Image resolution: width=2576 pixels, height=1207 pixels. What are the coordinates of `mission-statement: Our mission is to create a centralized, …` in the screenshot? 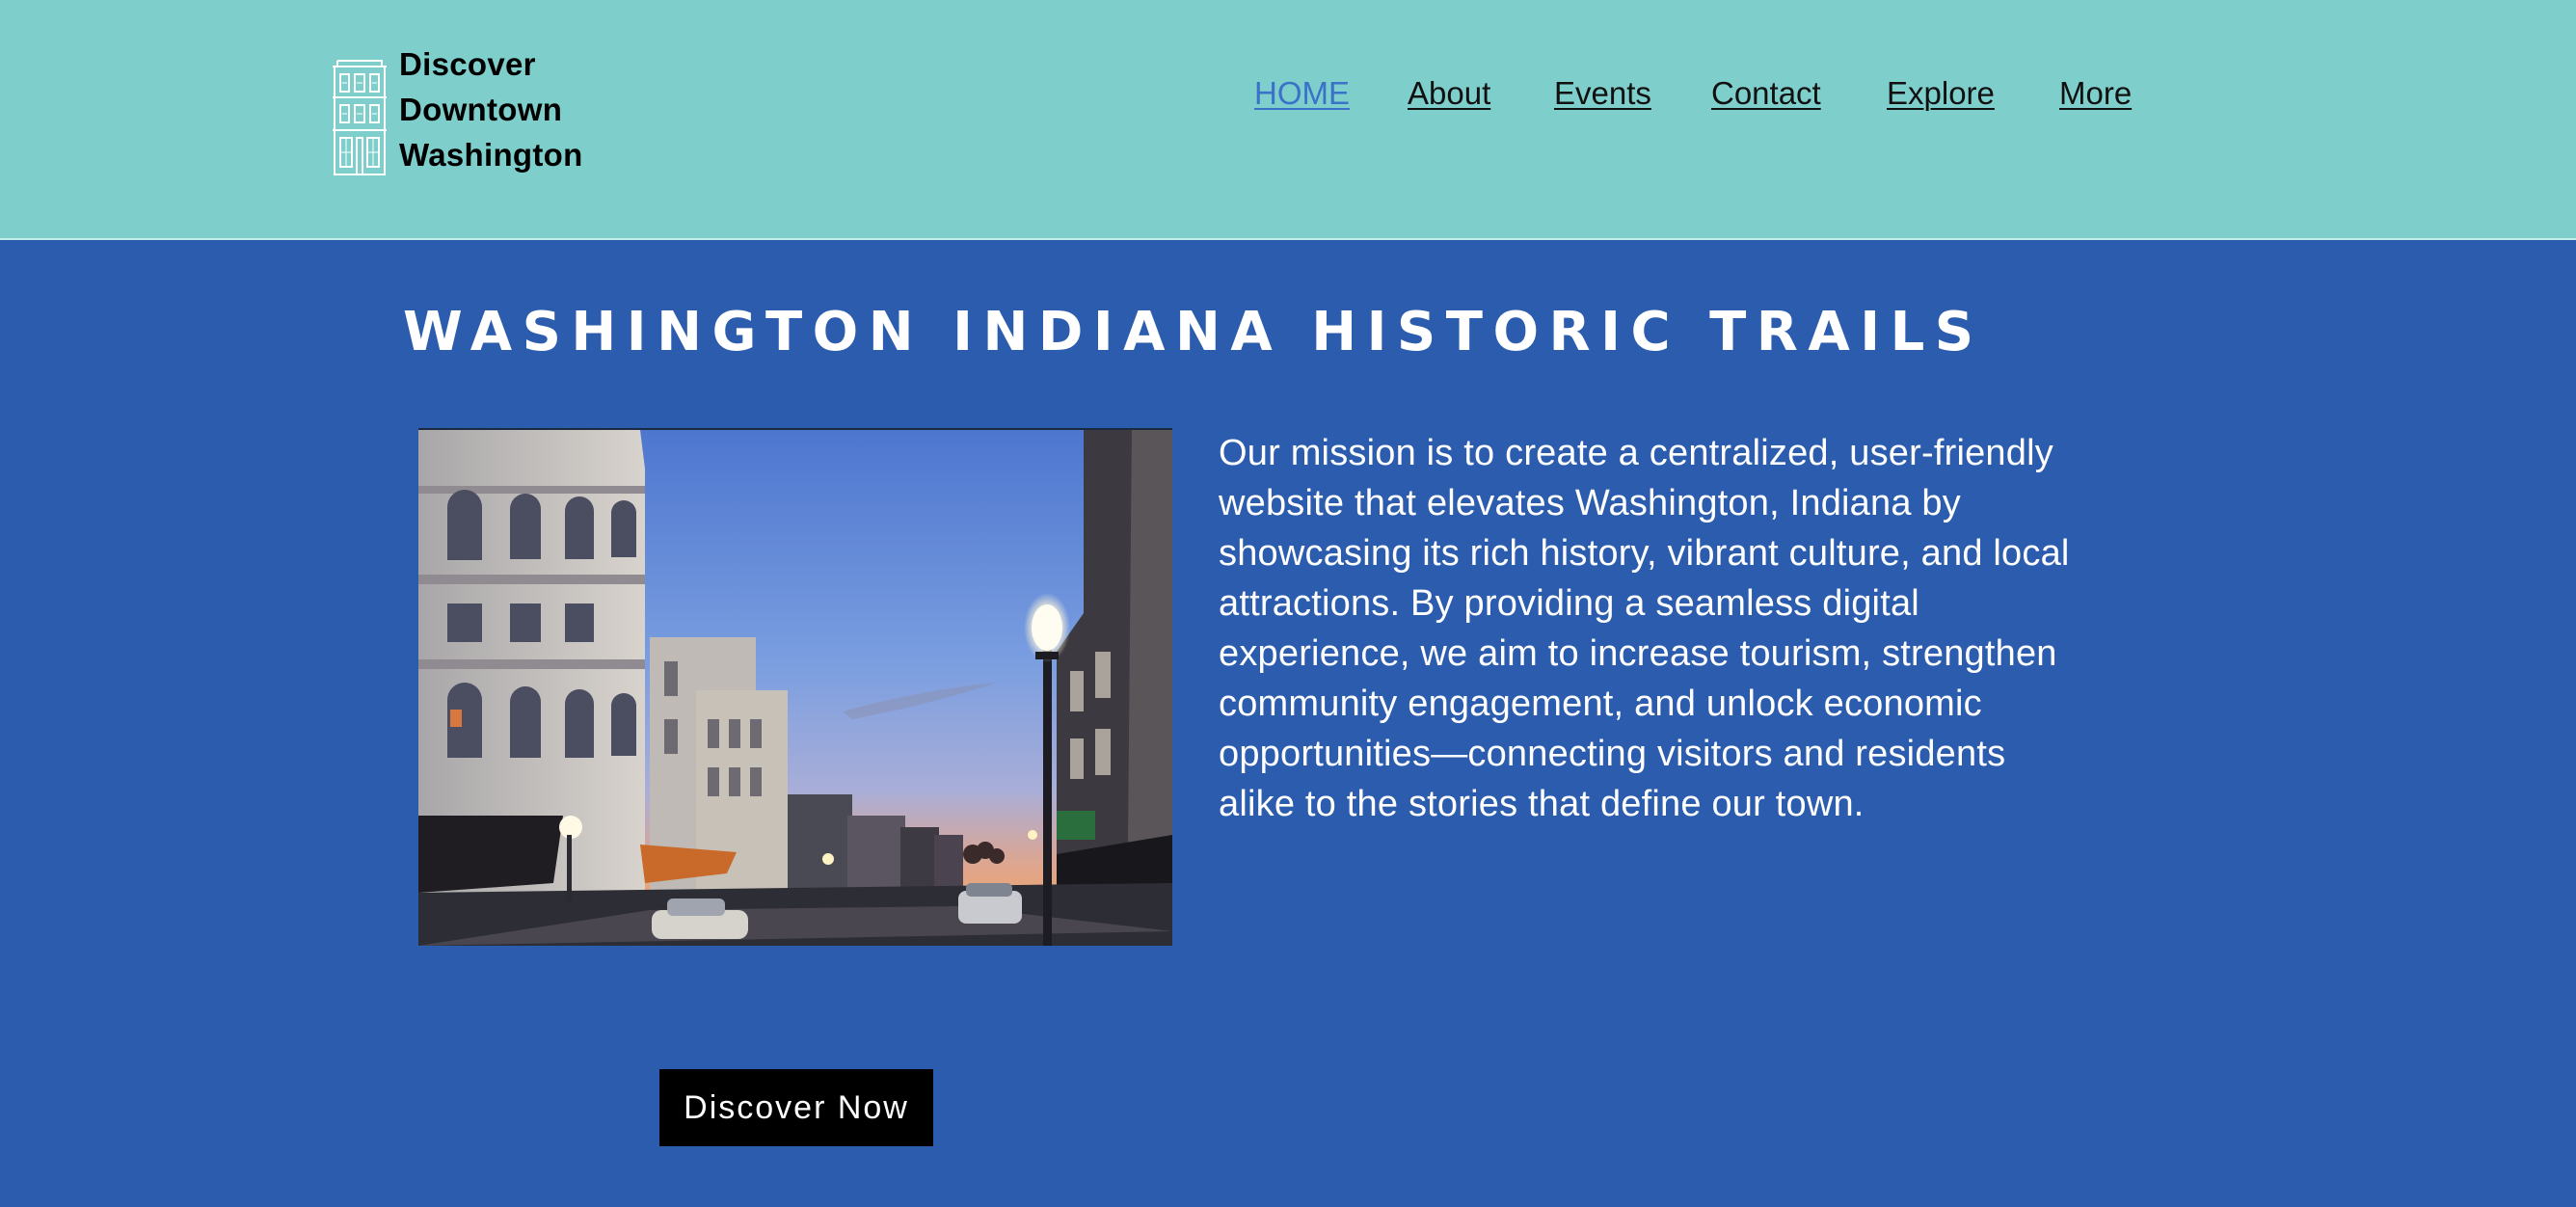 It's located at (1645, 628).